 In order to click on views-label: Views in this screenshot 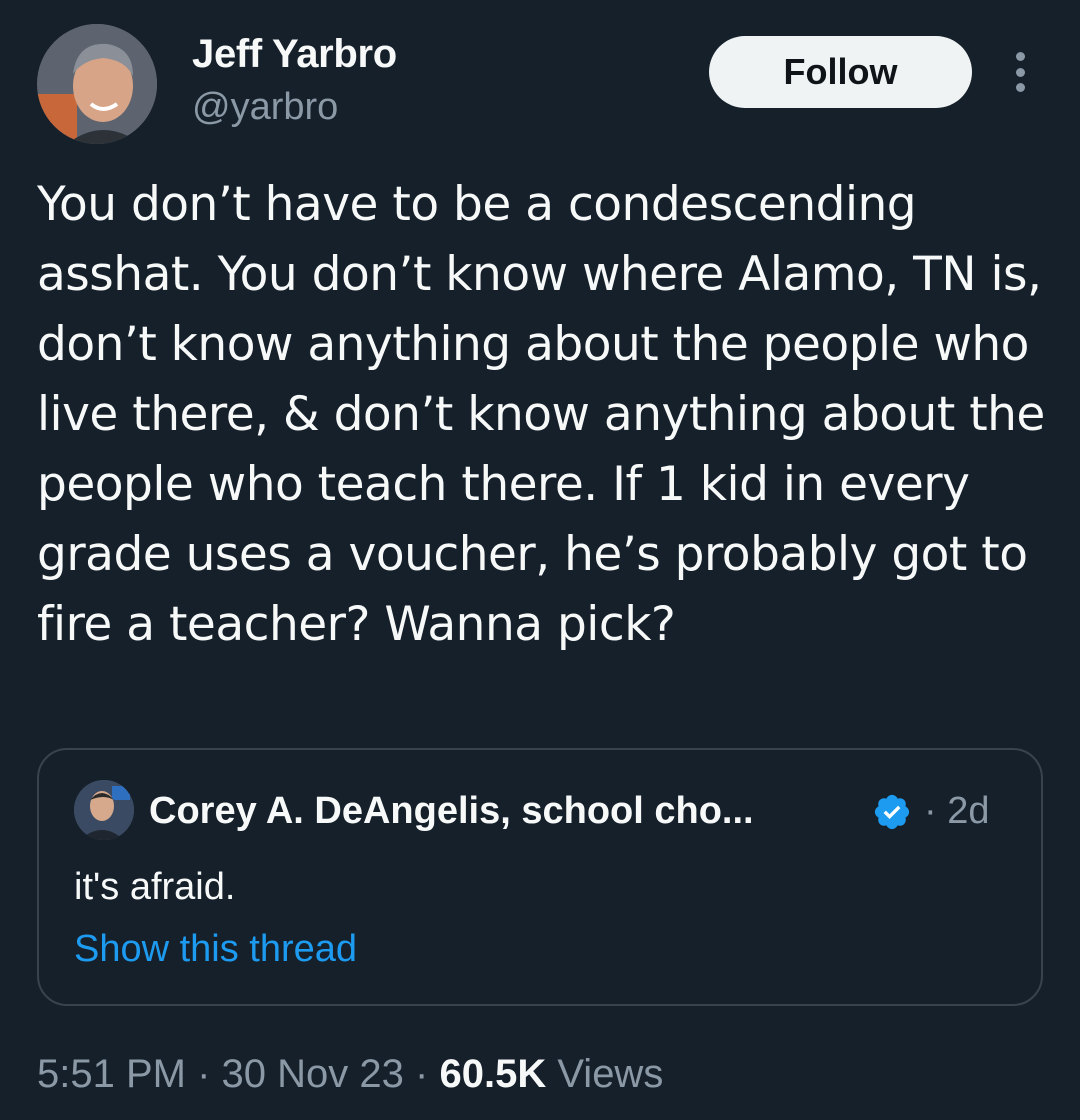, I will do `click(610, 1074)`.